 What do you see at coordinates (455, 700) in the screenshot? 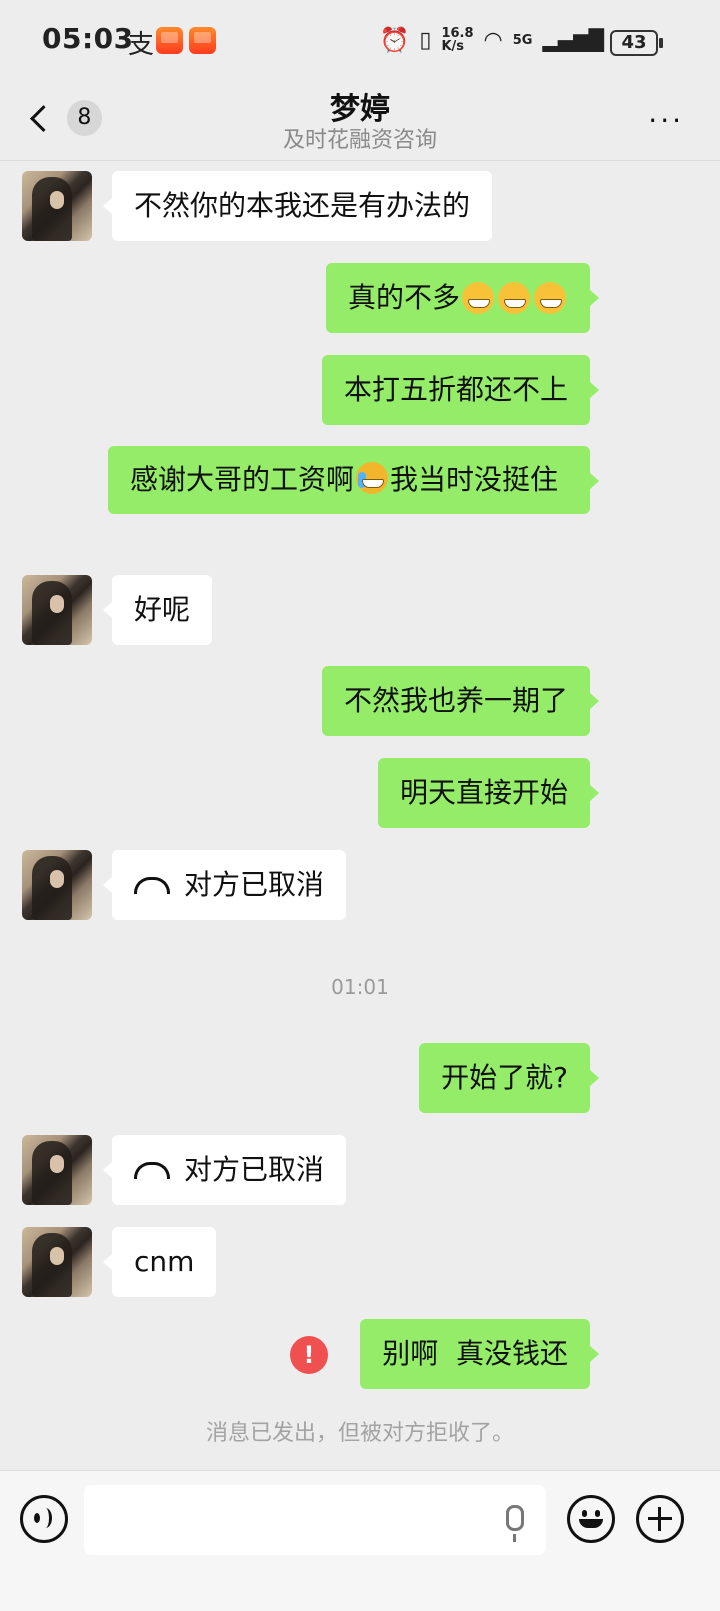
I see `message-text: 不然我也养一期了` at bounding box center [455, 700].